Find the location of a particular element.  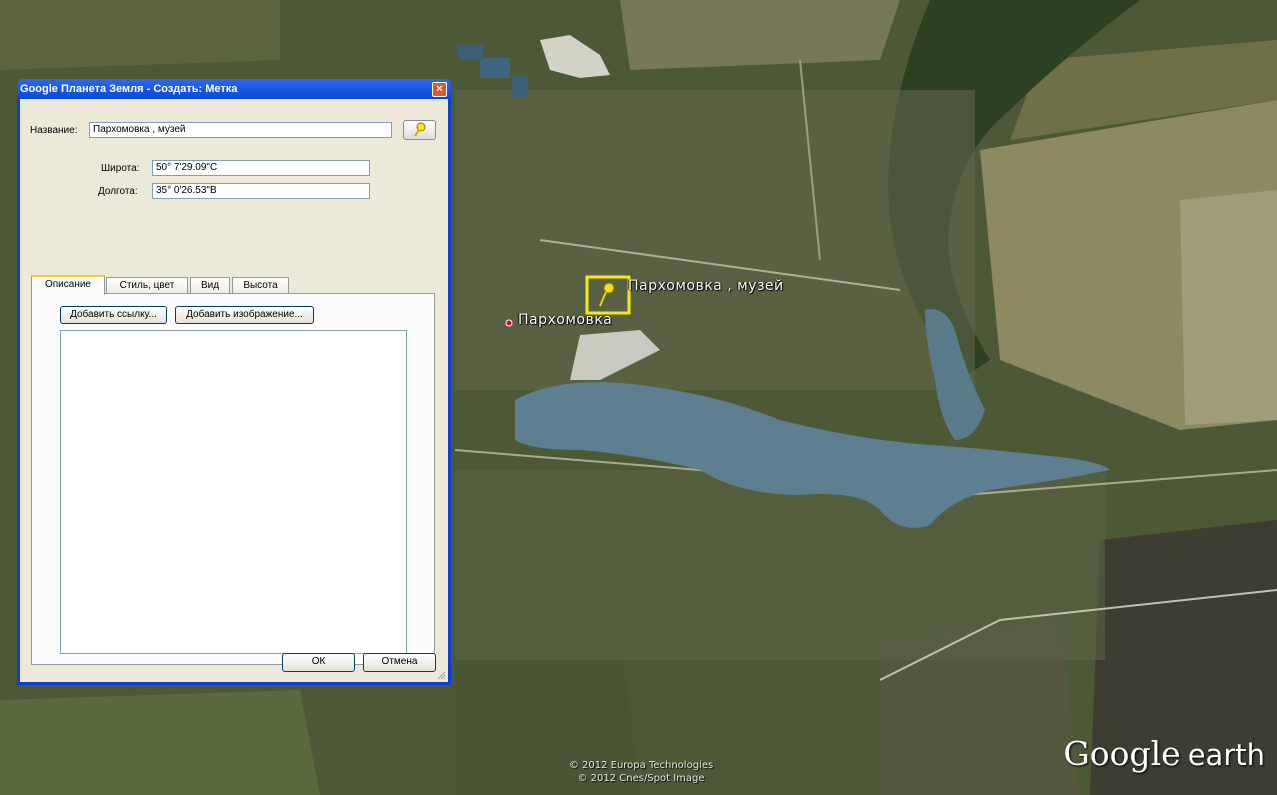

cancel-button: Отмена is located at coordinates (399, 662).